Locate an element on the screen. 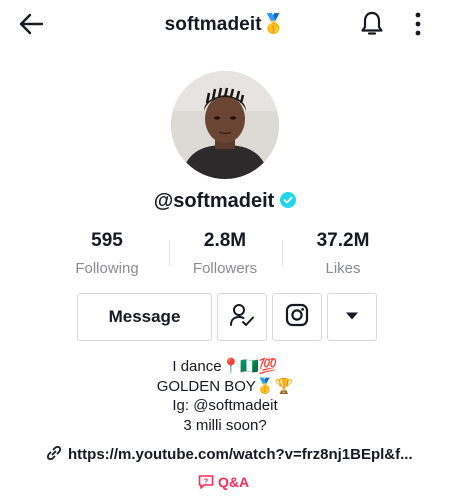 The height and width of the screenshot is (499, 450). friends-button is located at coordinates (242, 317).